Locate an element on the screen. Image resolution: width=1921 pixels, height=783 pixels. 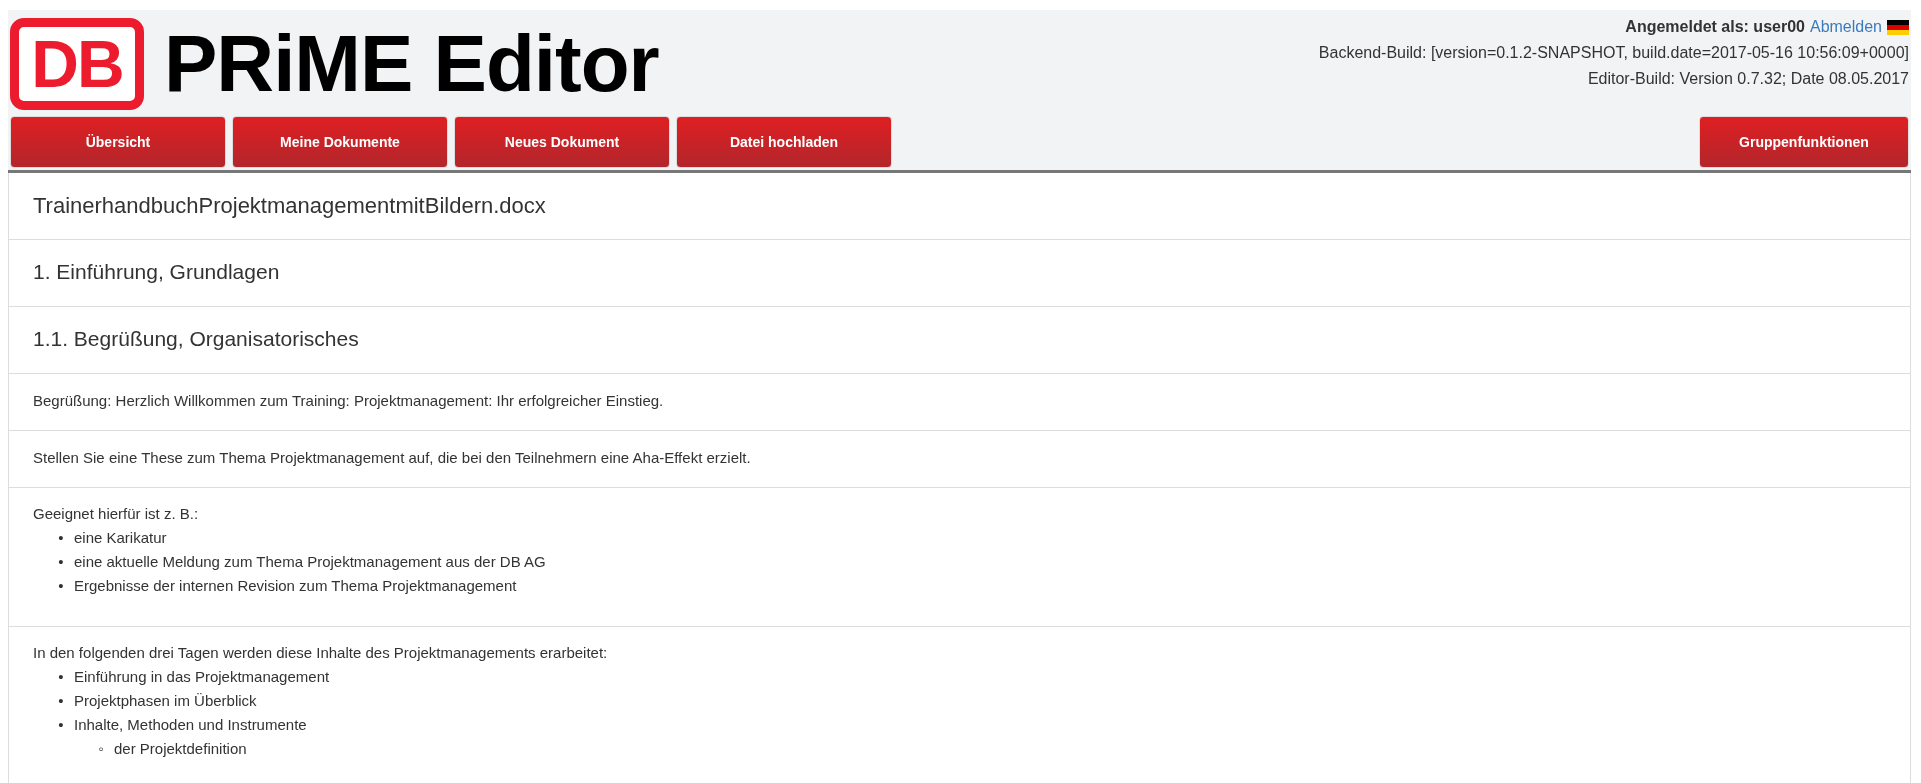
section-heading: 1. Einführung, Grundlagen is located at coordinates (157, 272).